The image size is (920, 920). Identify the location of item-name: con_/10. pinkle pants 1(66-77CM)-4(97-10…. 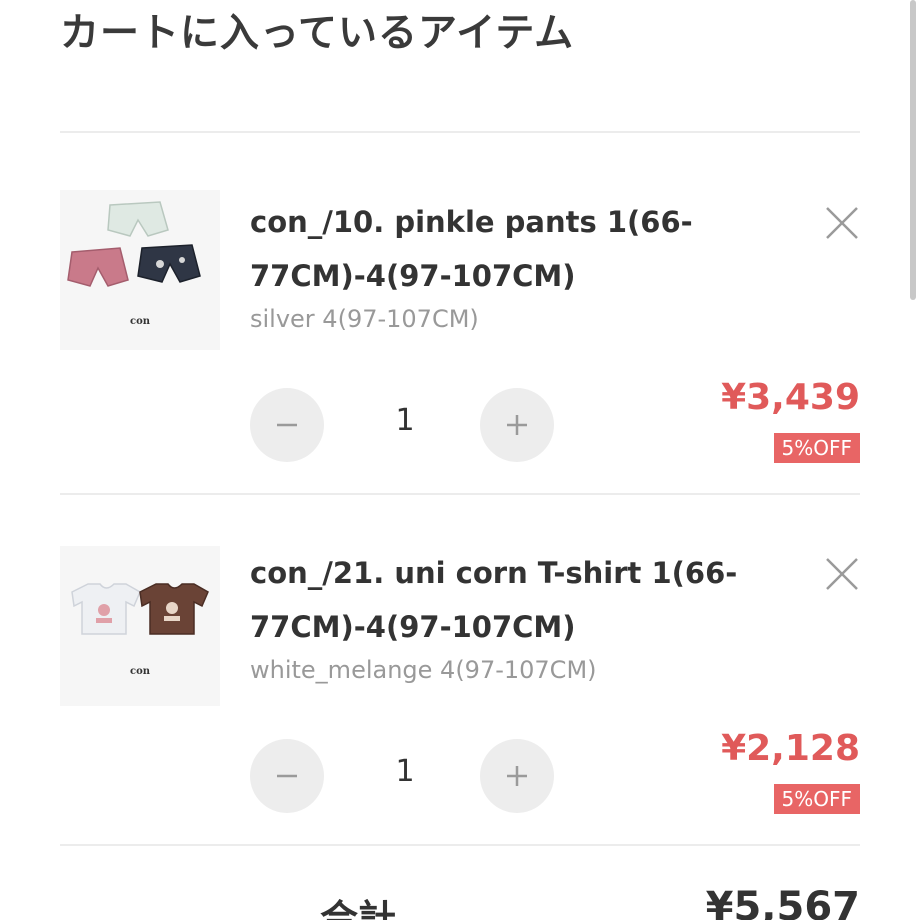
(495, 249).